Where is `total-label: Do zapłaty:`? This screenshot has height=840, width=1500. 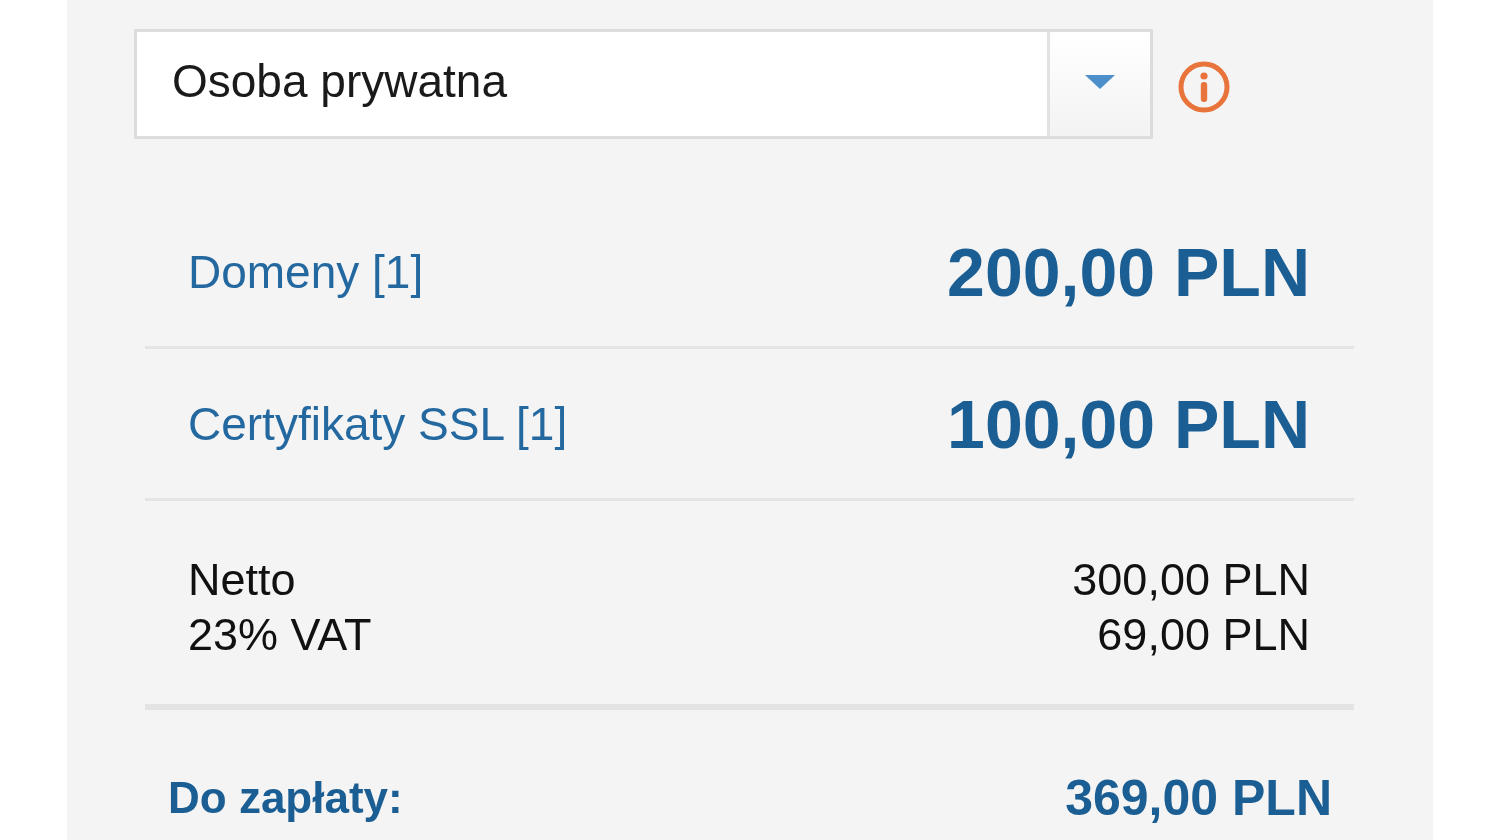
total-label: Do zapłaty: is located at coordinates (285, 797).